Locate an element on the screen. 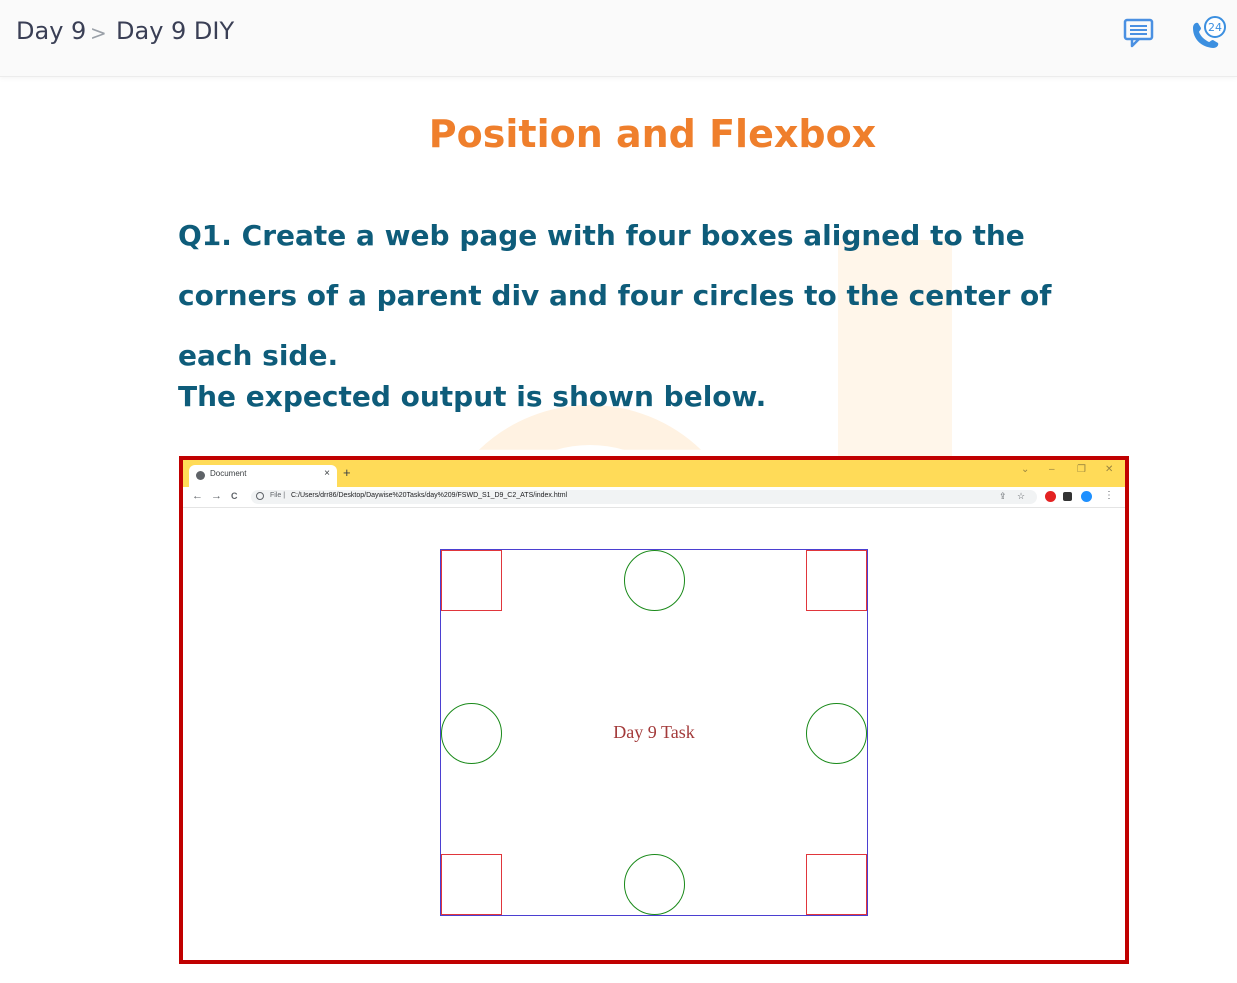  chevron-down-icon: ⌄ is located at coordinates (1025, 469).